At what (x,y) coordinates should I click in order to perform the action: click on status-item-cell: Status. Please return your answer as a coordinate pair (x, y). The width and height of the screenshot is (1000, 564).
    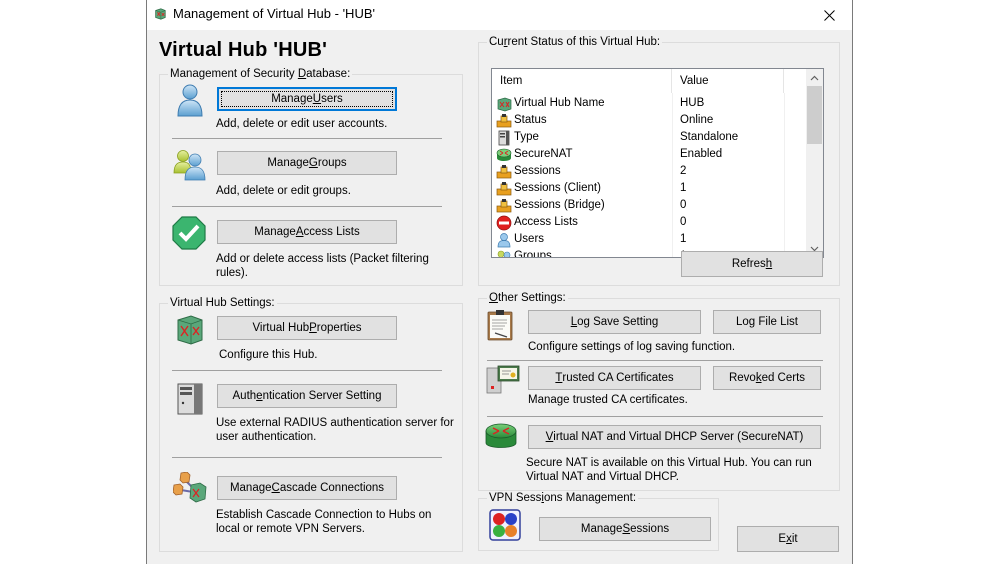
    Looking at the image, I should click on (584, 120).